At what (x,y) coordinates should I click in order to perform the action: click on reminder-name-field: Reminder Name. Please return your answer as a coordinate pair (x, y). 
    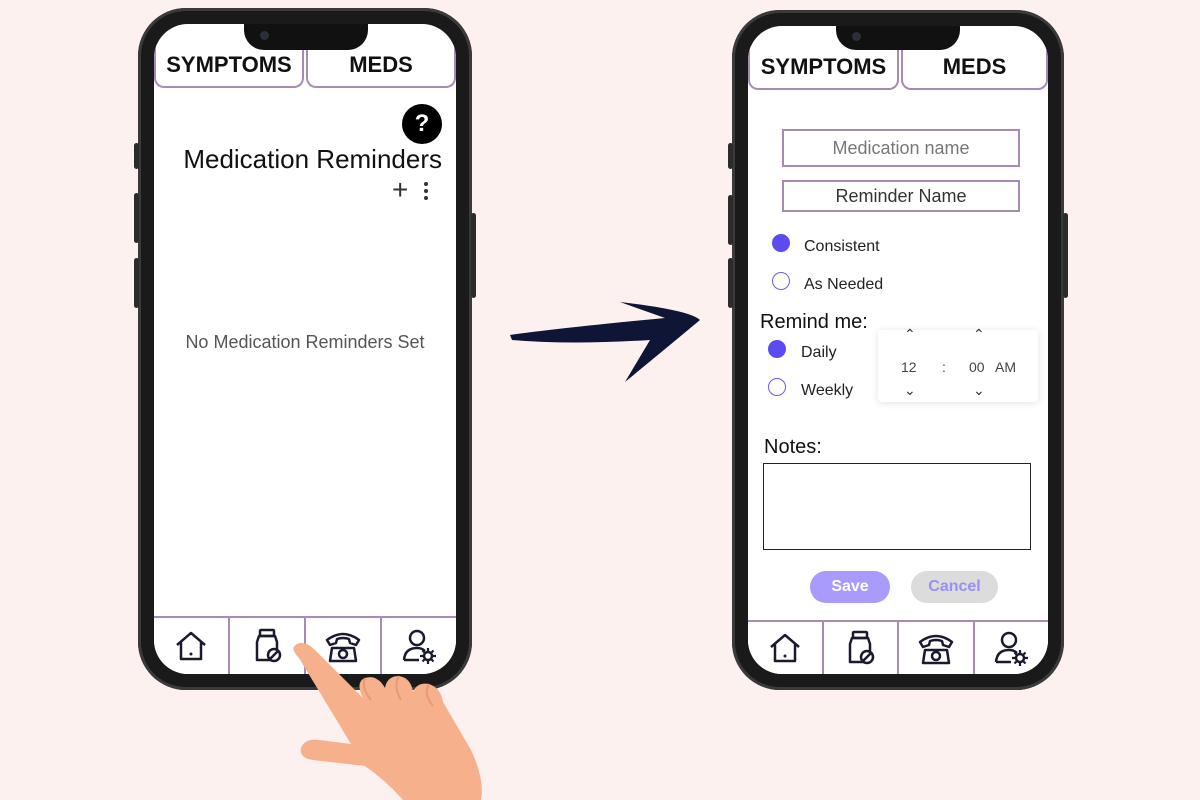
    Looking at the image, I should click on (901, 196).